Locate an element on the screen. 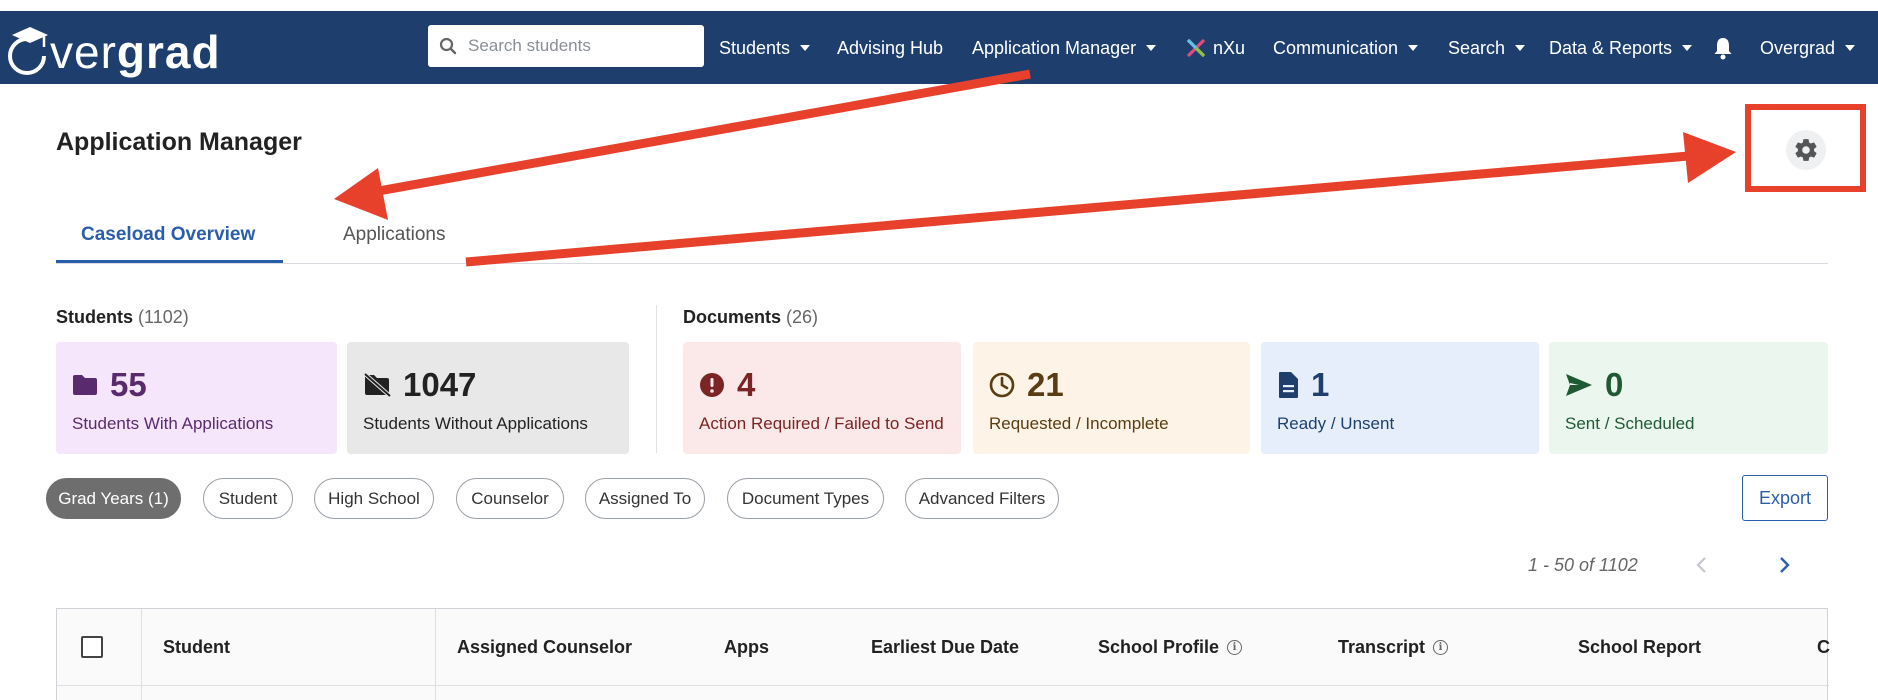  pagination-range: 1 - 50 of 1102 is located at coordinates (1583, 565).